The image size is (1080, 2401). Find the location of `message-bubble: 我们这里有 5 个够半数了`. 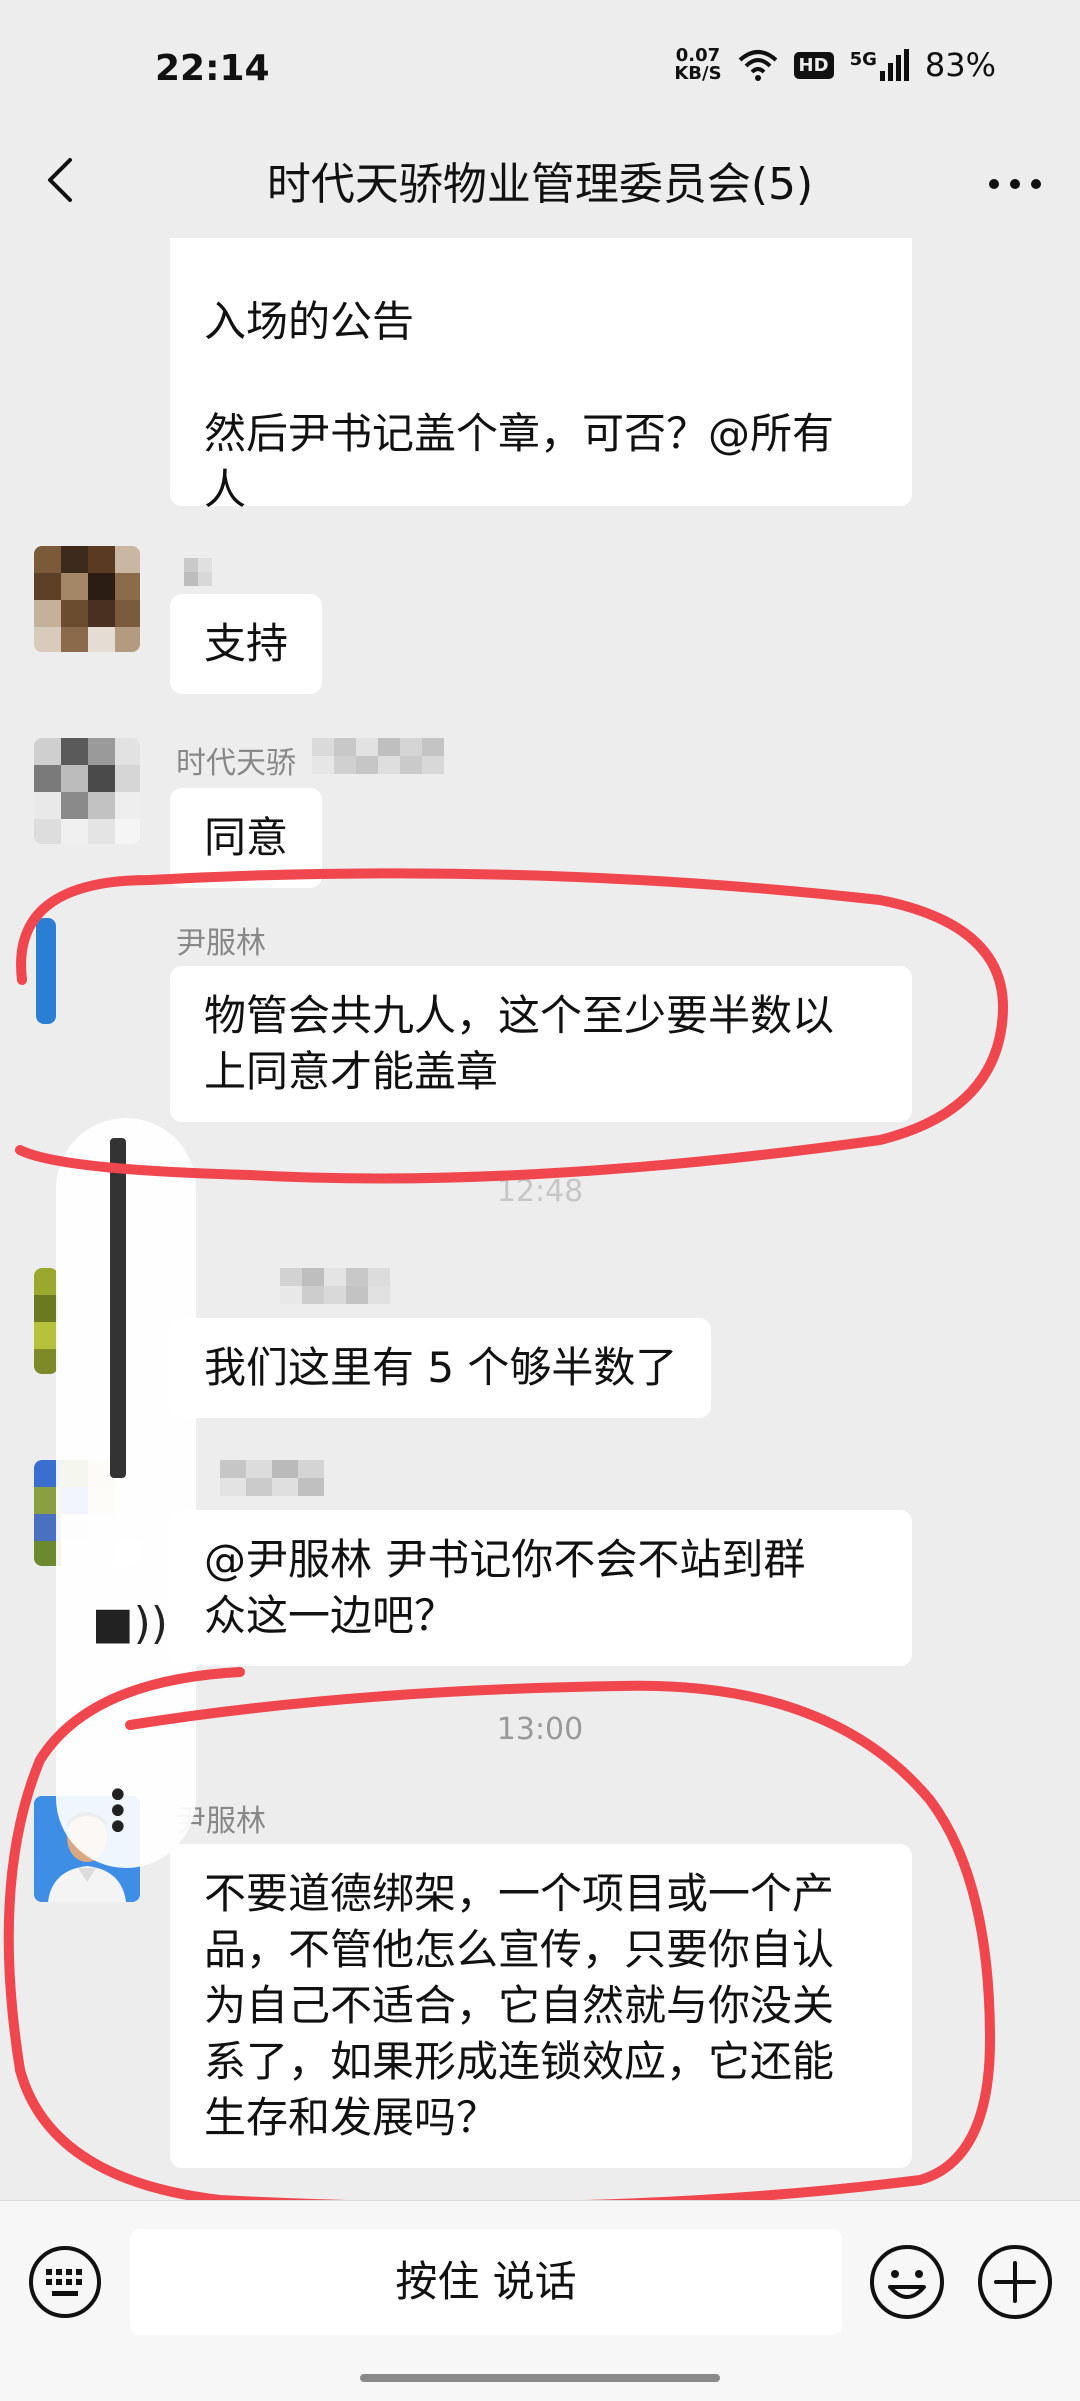

message-bubble: 我们这里有 5 个够半数了 is located at coordinates (441, 1368).